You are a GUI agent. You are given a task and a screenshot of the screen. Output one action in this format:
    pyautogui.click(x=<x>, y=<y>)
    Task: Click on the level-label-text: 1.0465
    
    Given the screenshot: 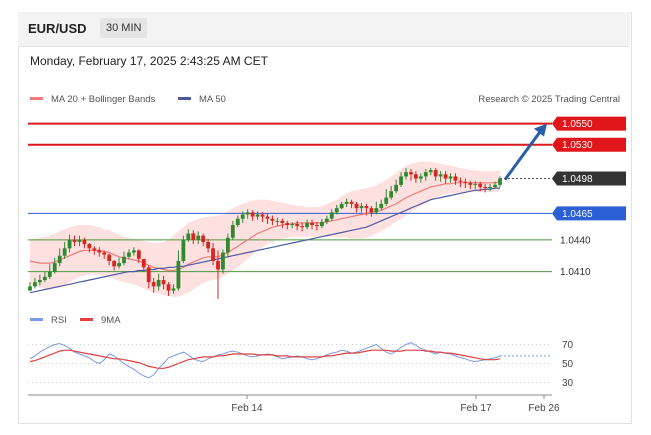 What is the action you would take?
    pyautogui.click(x=577, y=214)
    